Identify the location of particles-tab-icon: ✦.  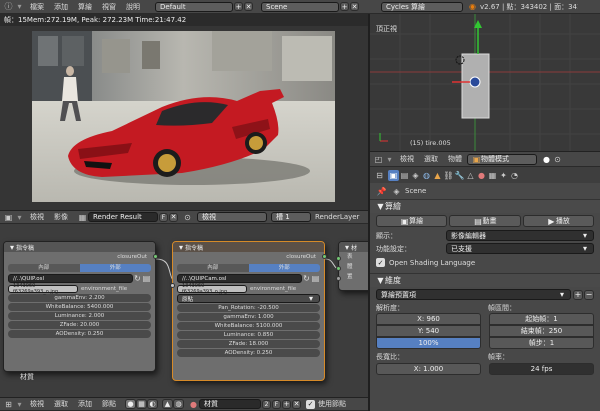
(503, 175).